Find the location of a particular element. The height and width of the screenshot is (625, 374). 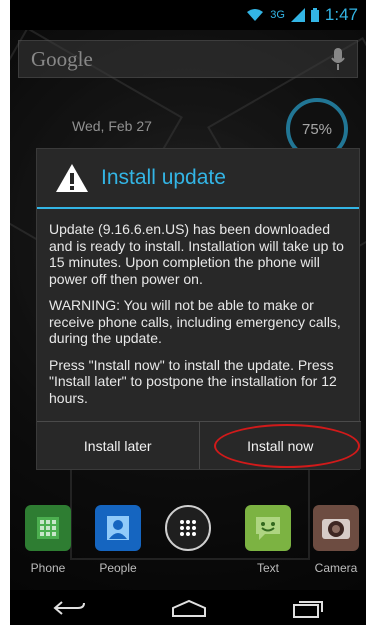

dock-label-text: Text is located at coordinates (267, 568).